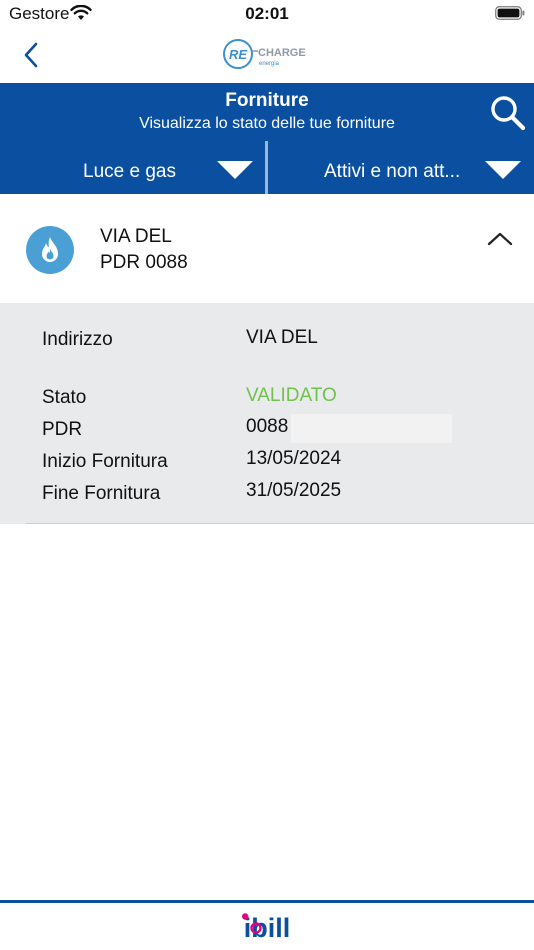 The height and width of the screenshot is (950, 534). I want to click on page-title: Forniture, so click(267, 100).